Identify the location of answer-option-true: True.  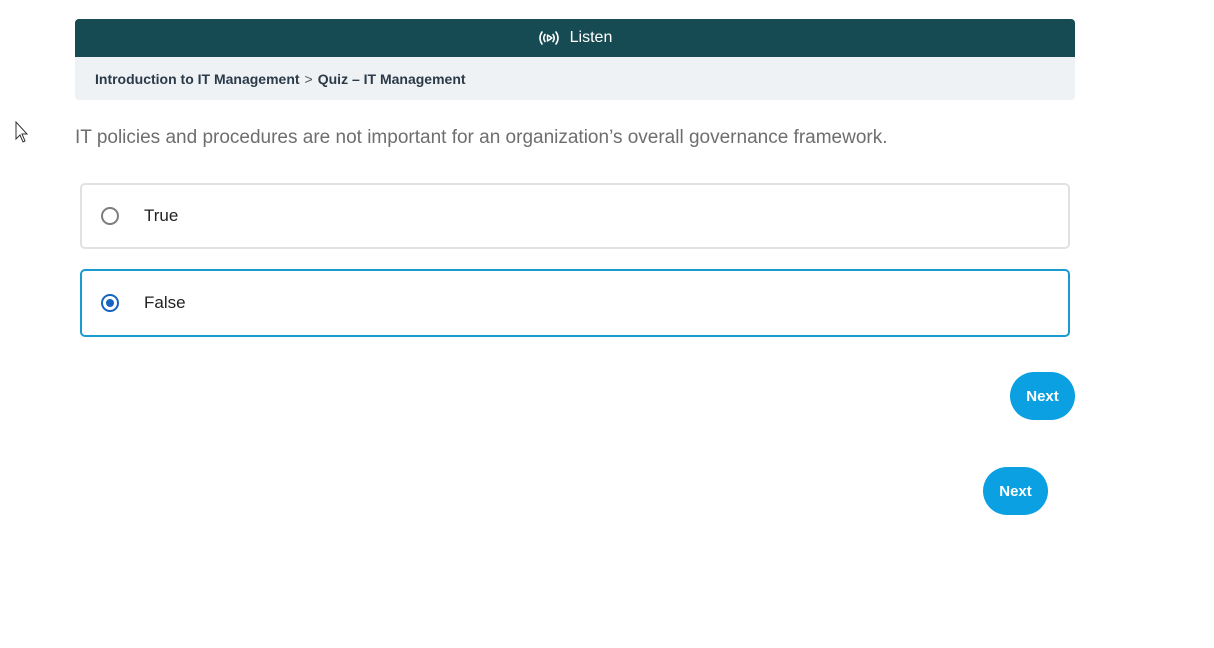
(575, 216).